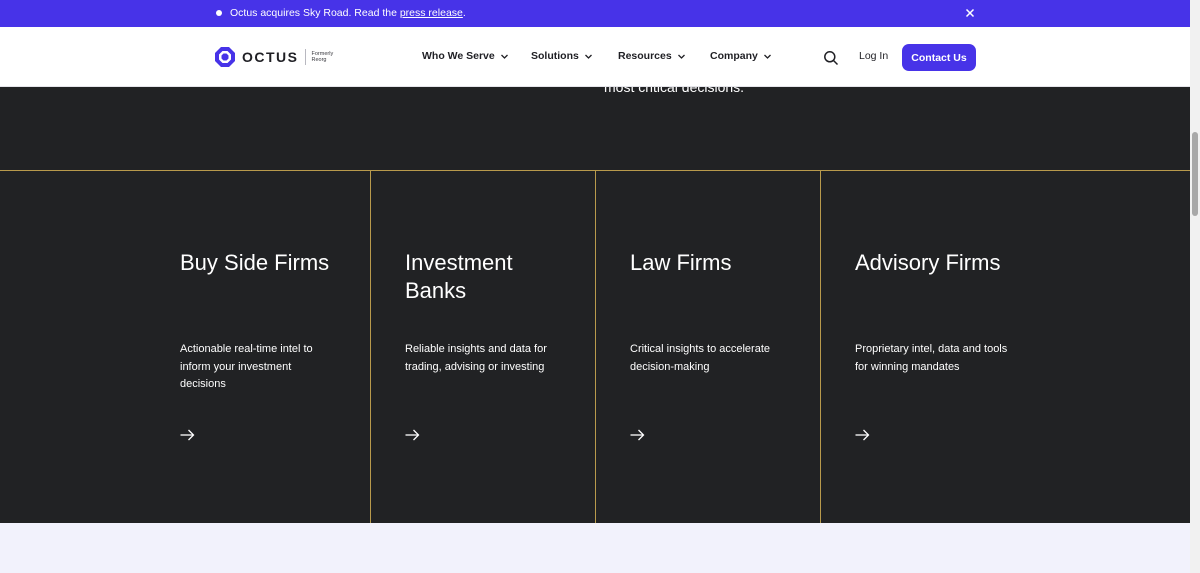 Image resolution: width=1200 pixels, height=573 pixels. Describe the element at coordinates (939, 57) in the screenshot. I see `contact-us-button: Contact Us` at that location.